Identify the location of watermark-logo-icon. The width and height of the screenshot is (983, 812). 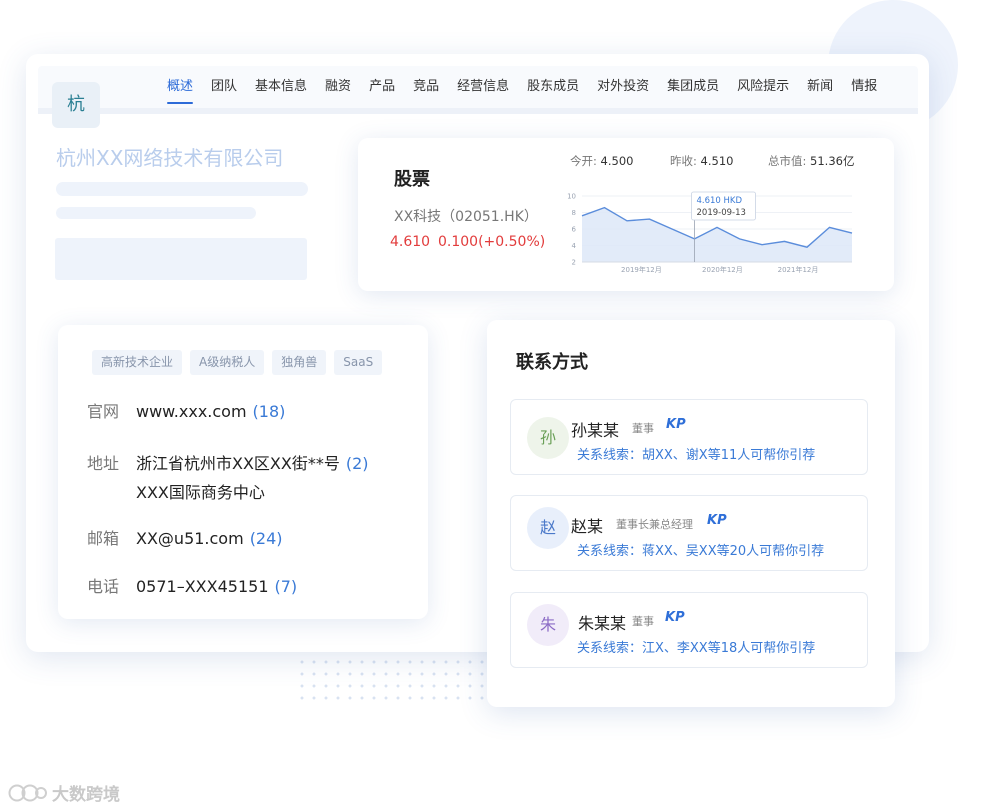
(27, 792).